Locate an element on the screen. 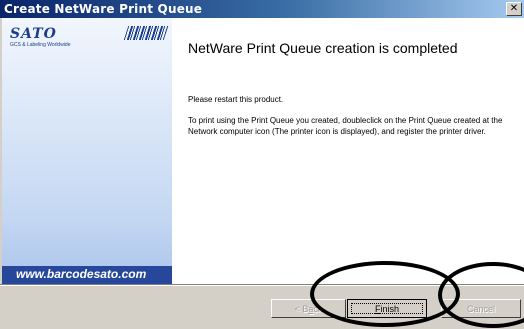 Image resolution: width=524 pixels, height=329 pixels. cancel-button-label: Cancel is located at coordinates (480, 308).